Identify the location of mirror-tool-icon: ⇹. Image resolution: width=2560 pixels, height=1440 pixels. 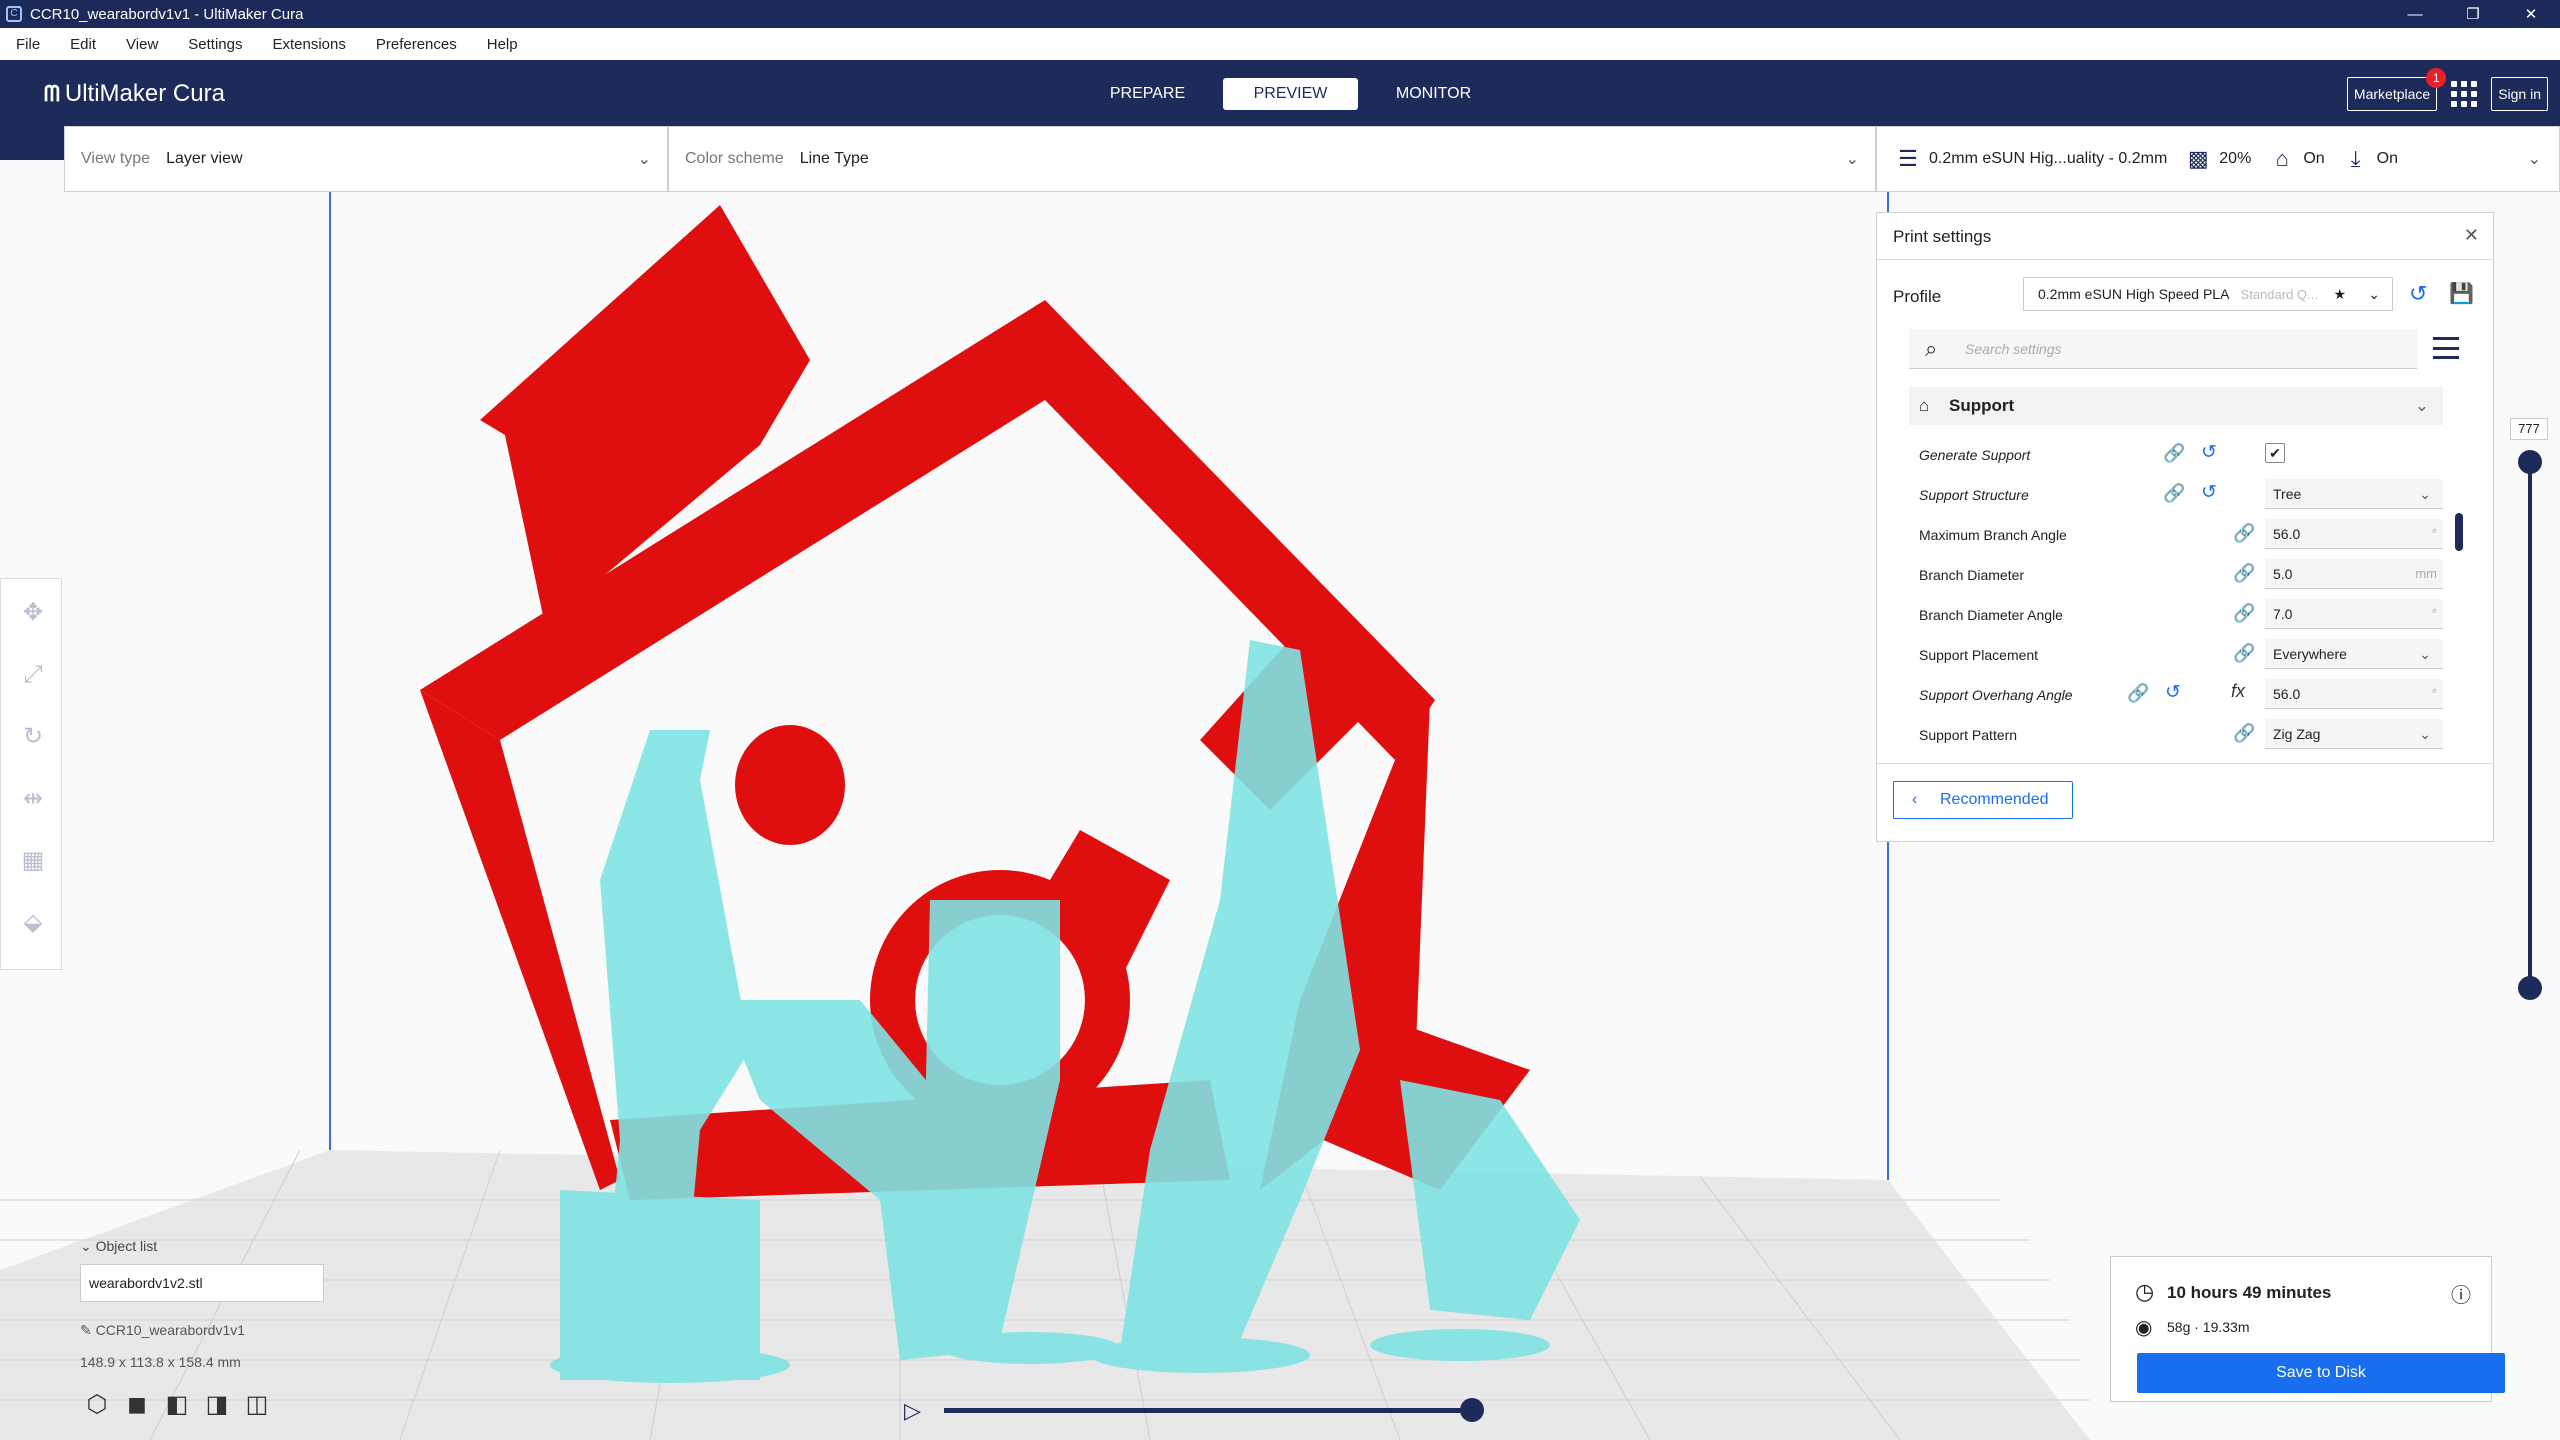
(33, 799).